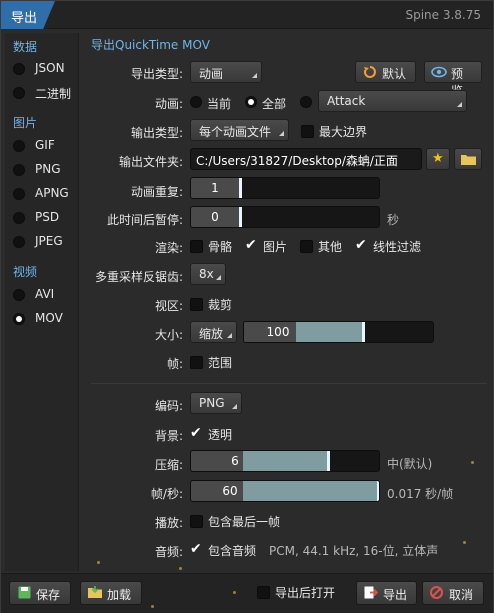  I want to click on open-after-checkbox, so click(263, 592).